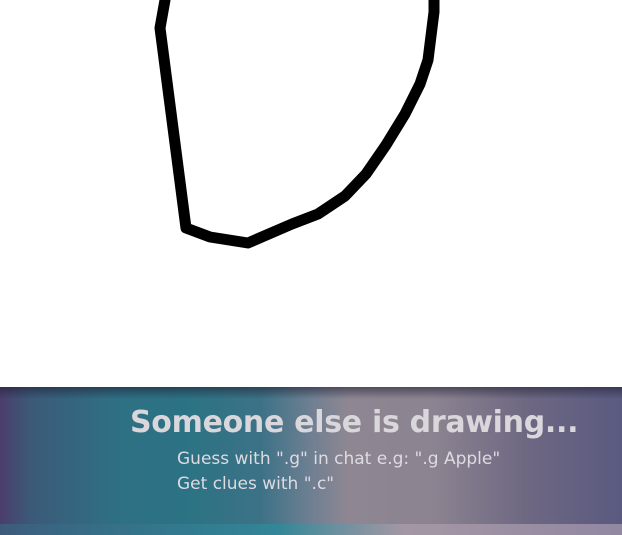 The width and height of the screenshot is (622, 535). I want to click on guess-hint: Guess with ".g" in chat e.g: ".g Apple", so click(339, 459).